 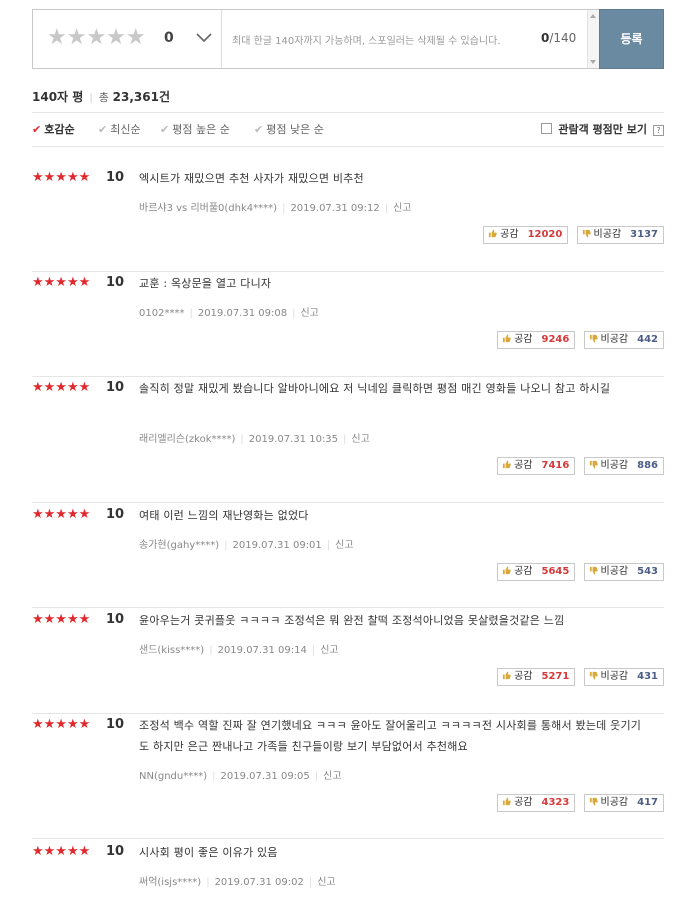 I want to click on selected-score: 0, so click(x=169, y=38).